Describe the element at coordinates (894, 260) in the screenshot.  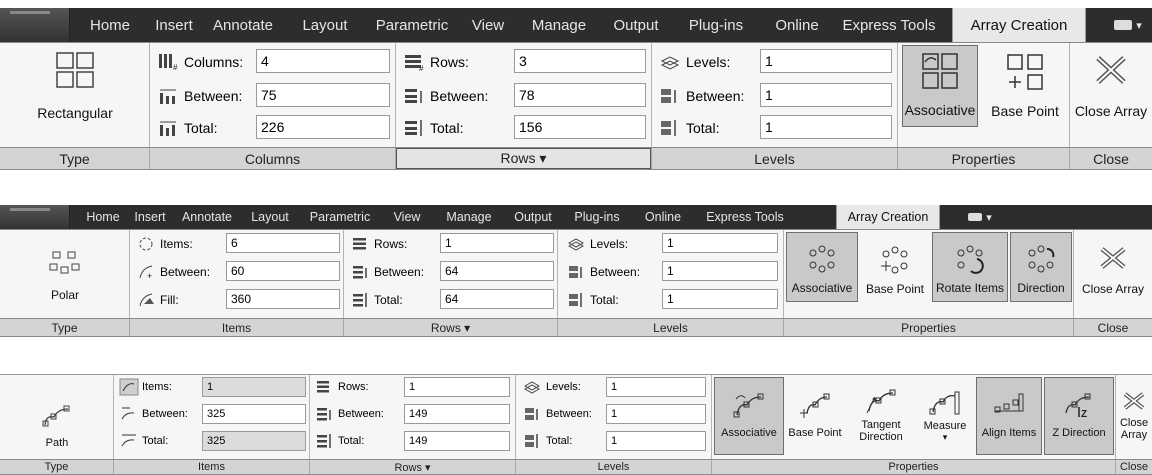
I see `base-point-icon` at that location.